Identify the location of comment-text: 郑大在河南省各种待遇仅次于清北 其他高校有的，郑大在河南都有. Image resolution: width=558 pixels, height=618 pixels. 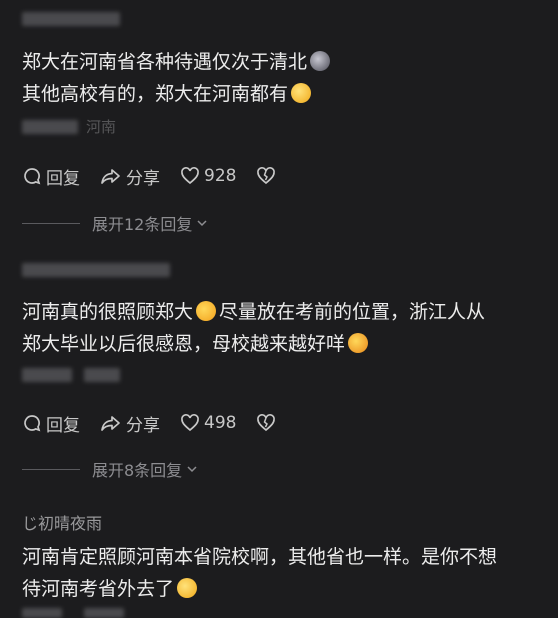
(287, 78).